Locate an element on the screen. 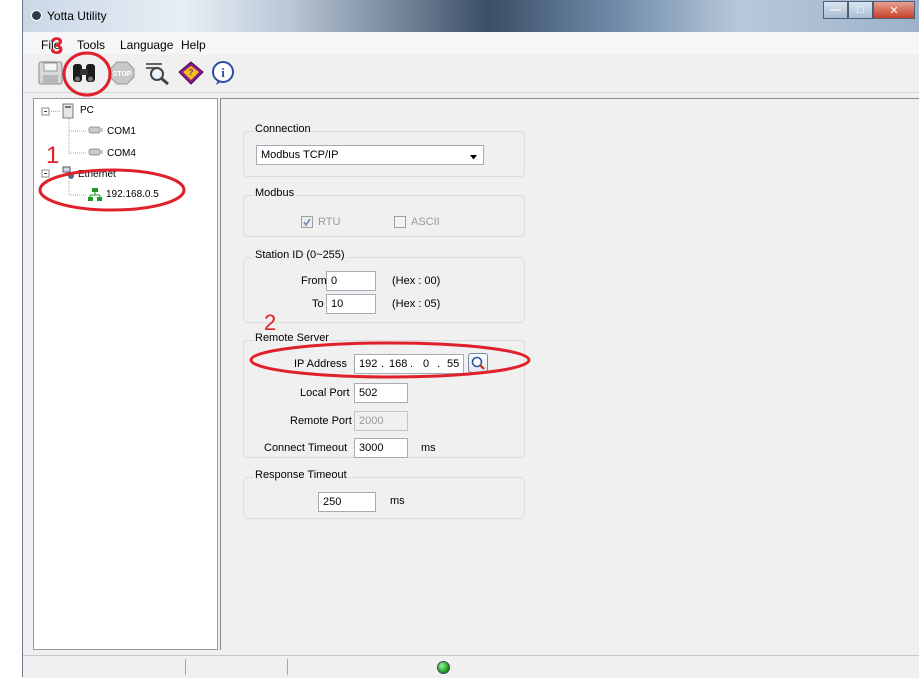  annotation-number-2: 2 is located at coordinates (270, 322).